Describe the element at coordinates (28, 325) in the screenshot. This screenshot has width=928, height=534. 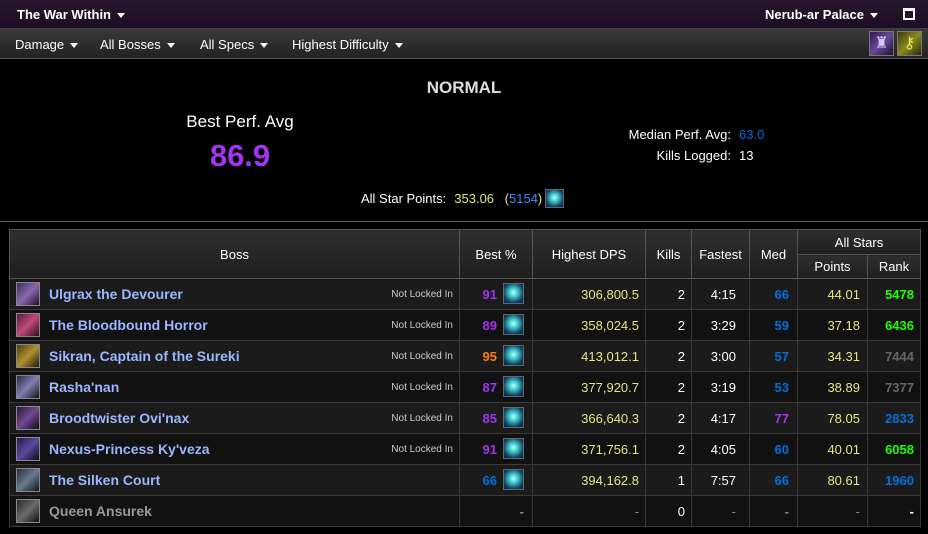
I see `boss-bloodbound-icon` at that location.